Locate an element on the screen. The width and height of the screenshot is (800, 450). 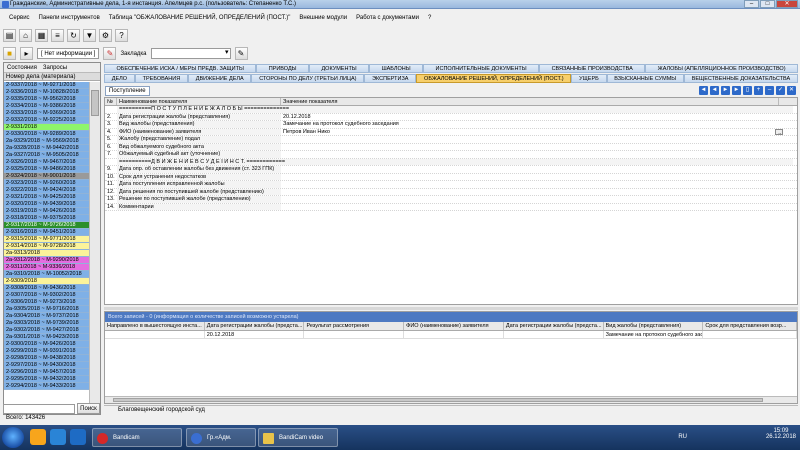
case-list-item: 2а-9305/2018 ~ М-9716/2018 is located at coordinates (47, 309).